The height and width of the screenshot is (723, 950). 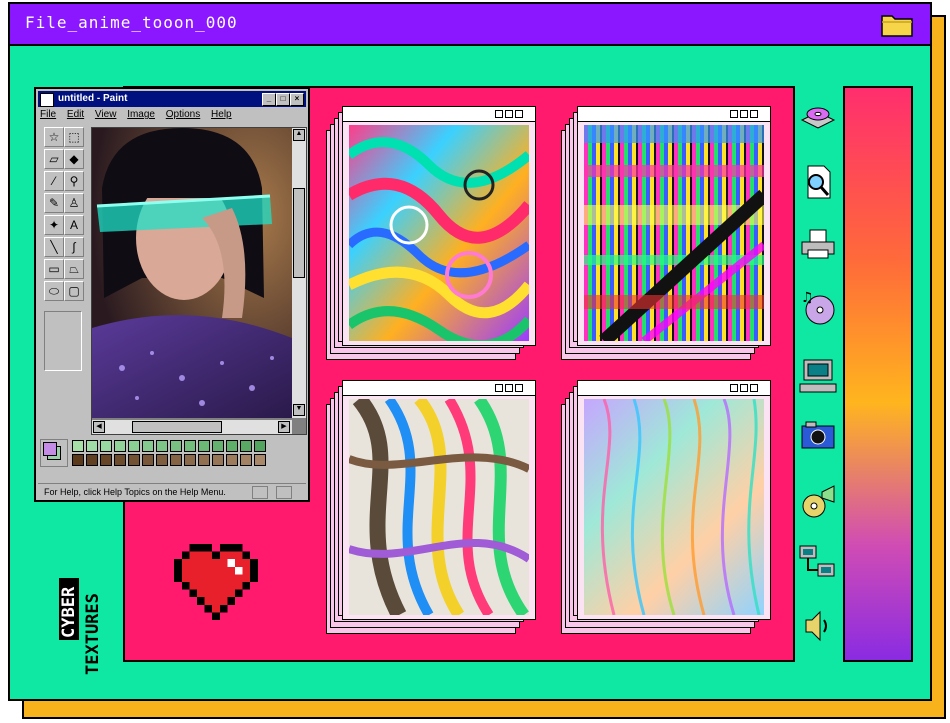 I want to click on polygon-icon: ⏢, so click(x=74, y=269).